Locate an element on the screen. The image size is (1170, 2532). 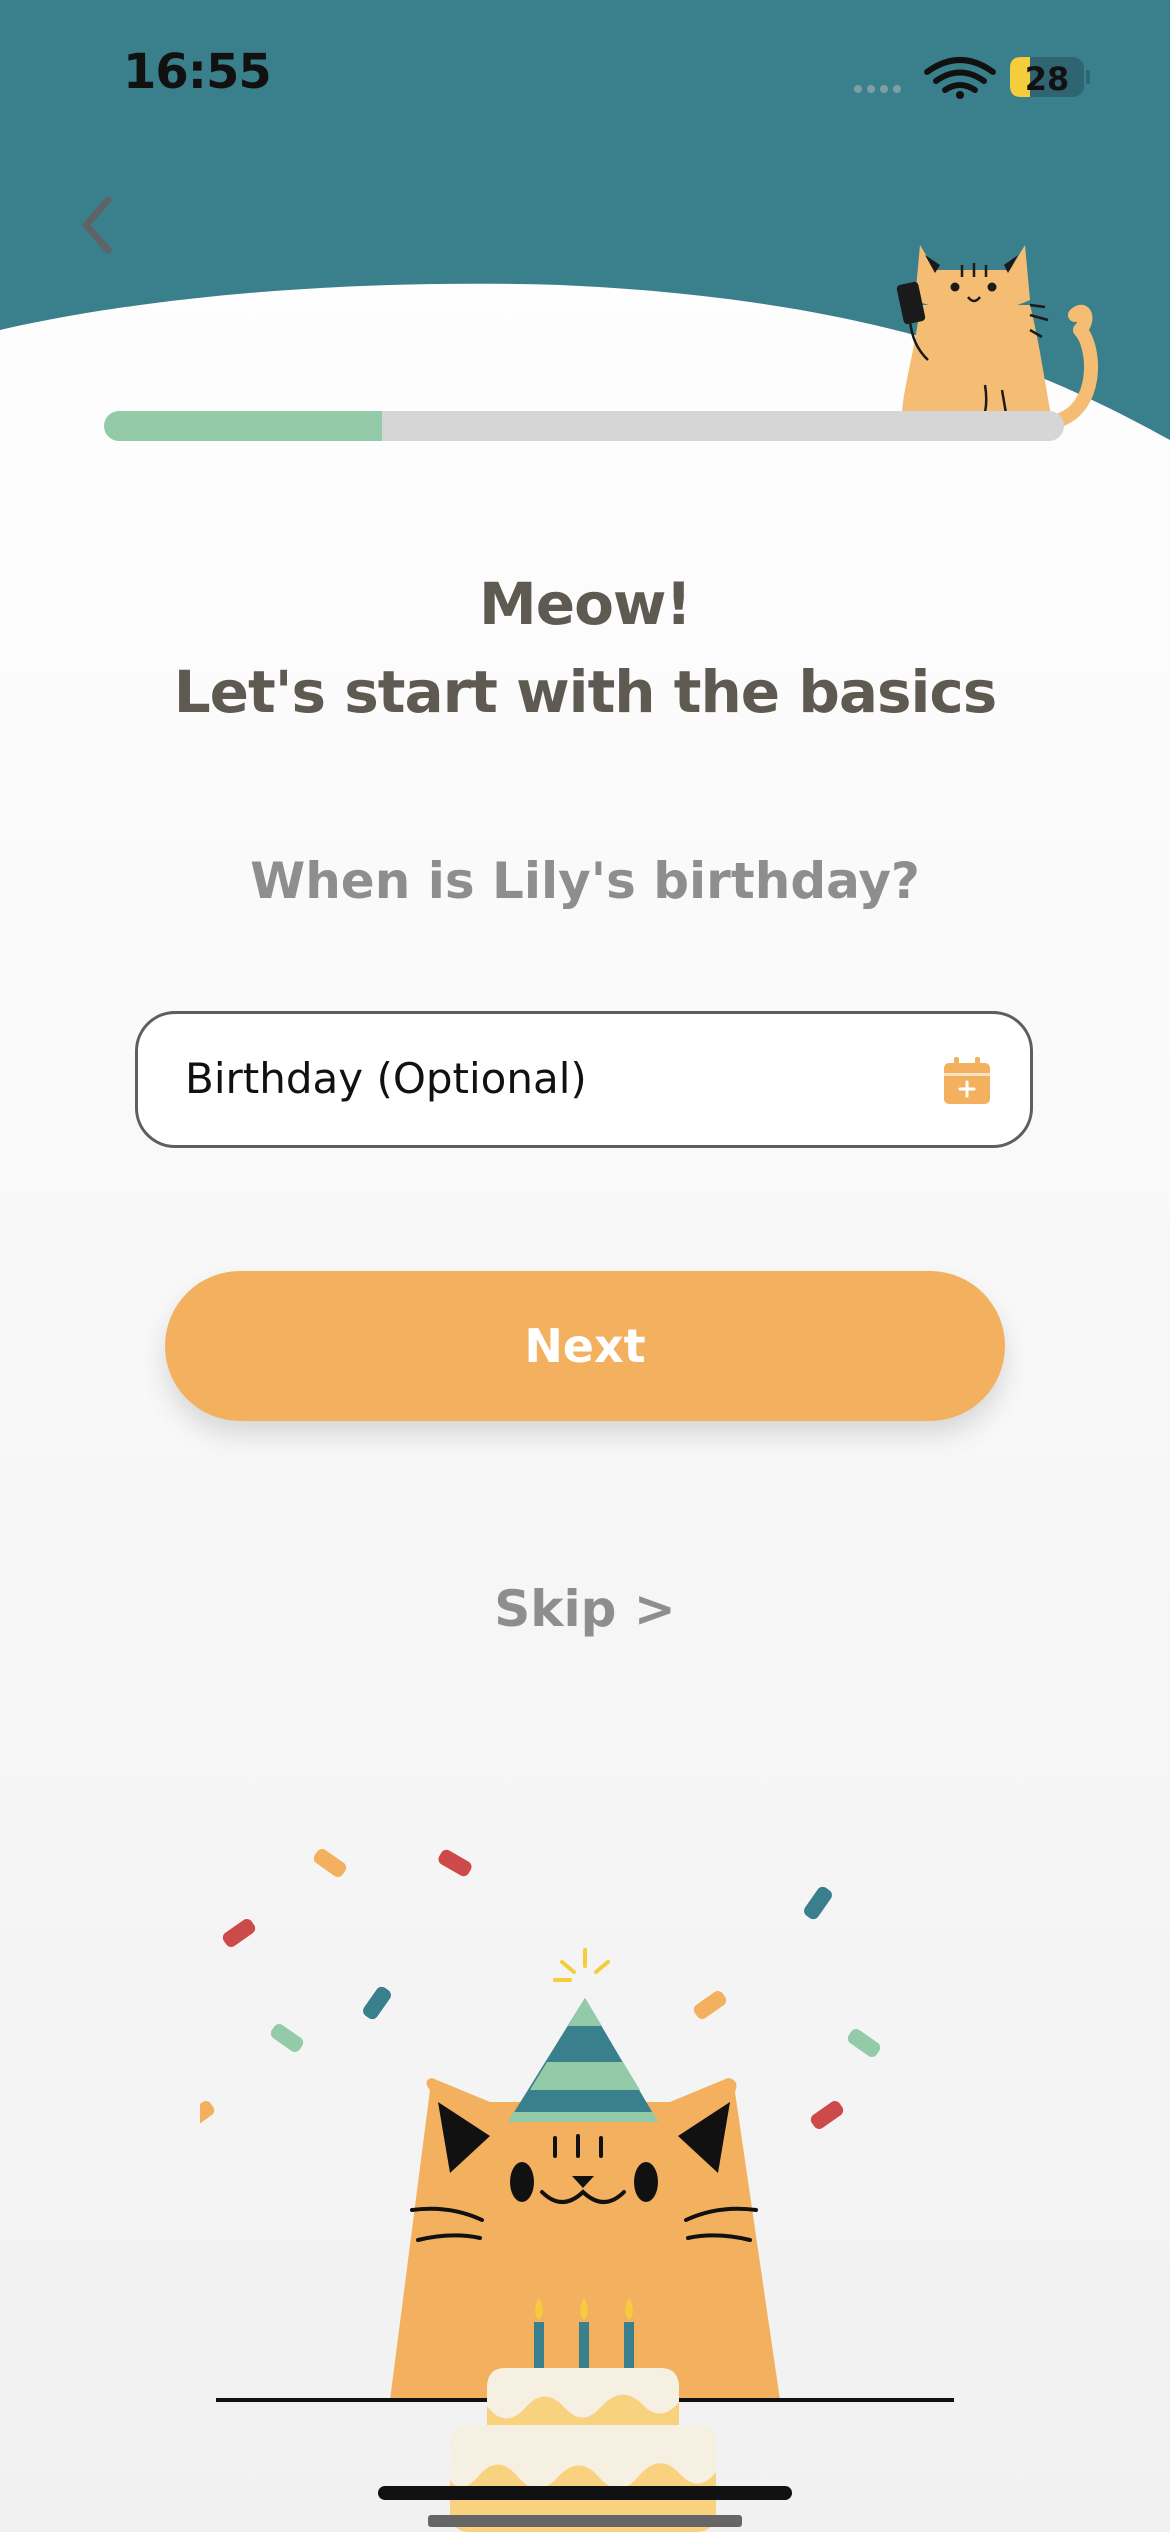
status-time: 16:55 is located at coordinates (197, 72).